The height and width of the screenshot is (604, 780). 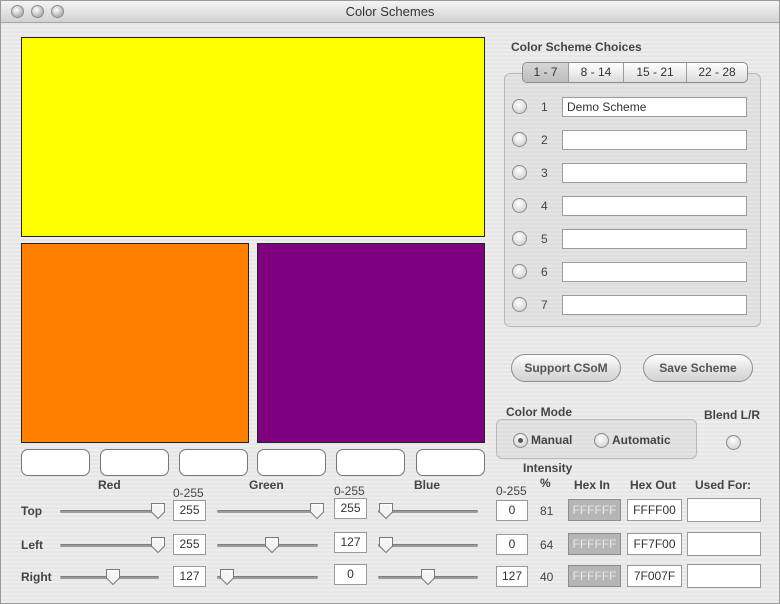 What do you see at coordinates (350, 542) in the screenshot?
I see `left-green-value: 127` at bounding box center [350, 542].